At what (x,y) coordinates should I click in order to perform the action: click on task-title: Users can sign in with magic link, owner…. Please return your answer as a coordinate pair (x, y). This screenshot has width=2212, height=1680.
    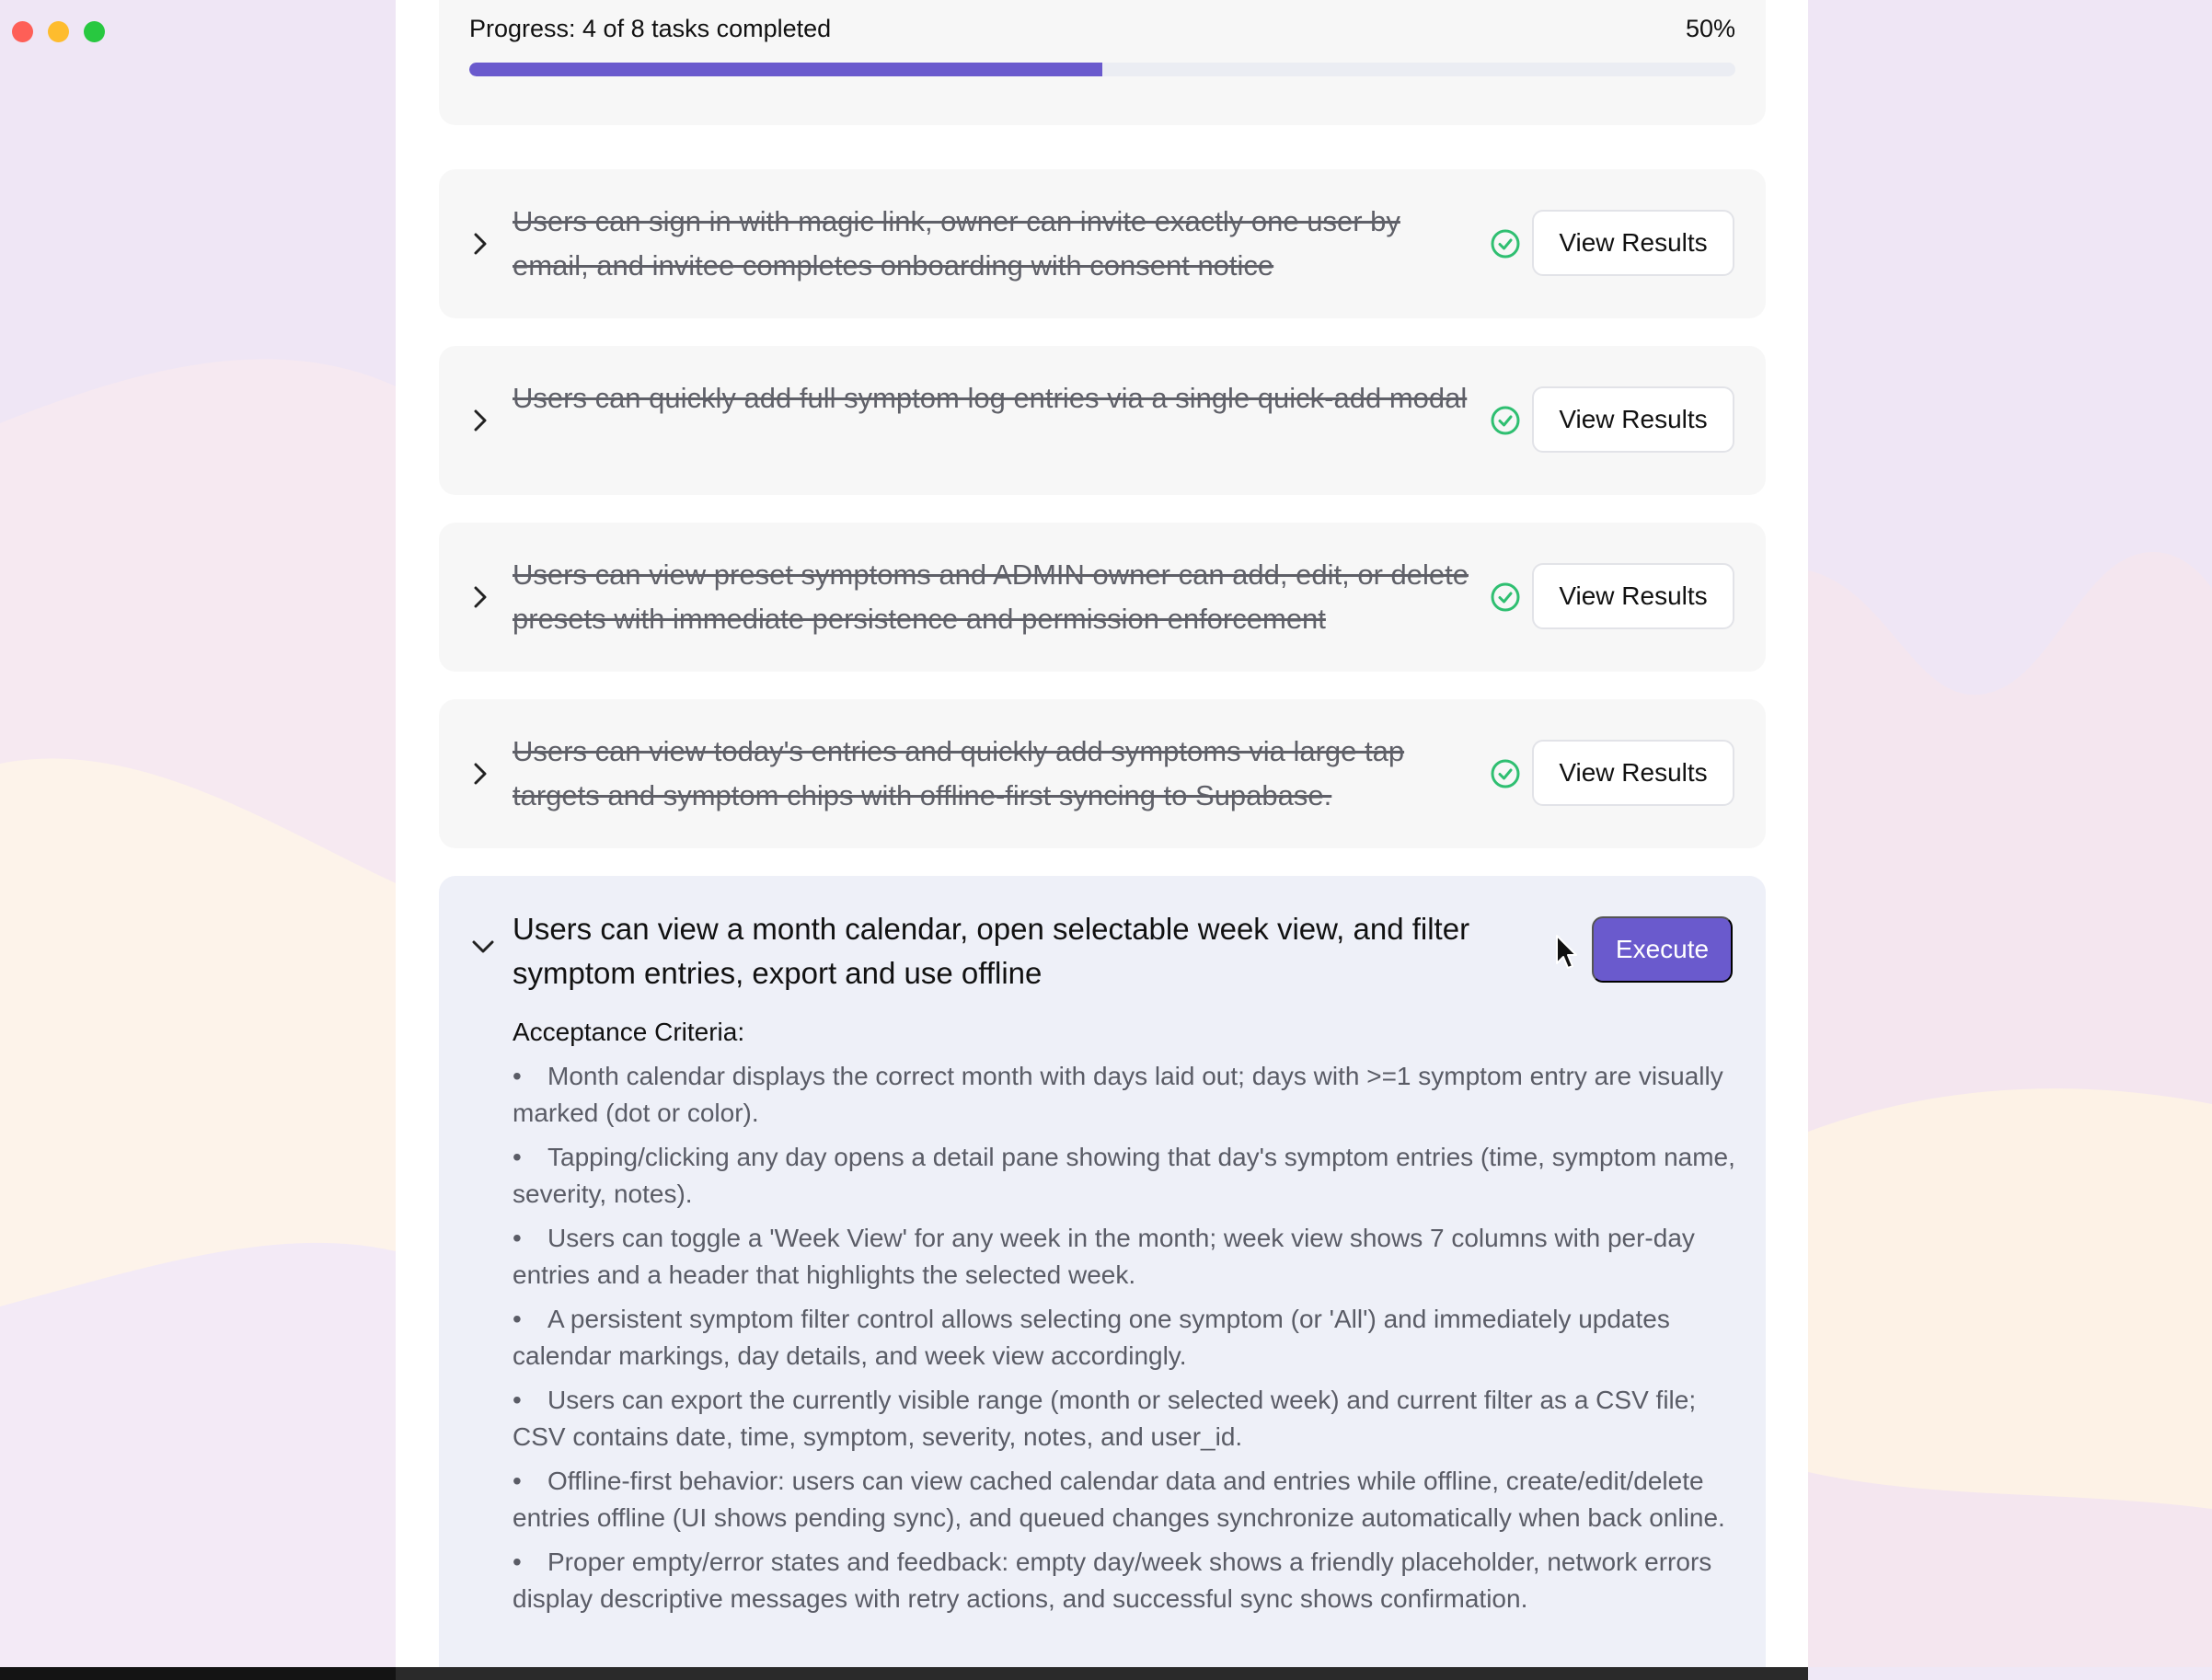
    Looking at the image, I should click on (956, 243).